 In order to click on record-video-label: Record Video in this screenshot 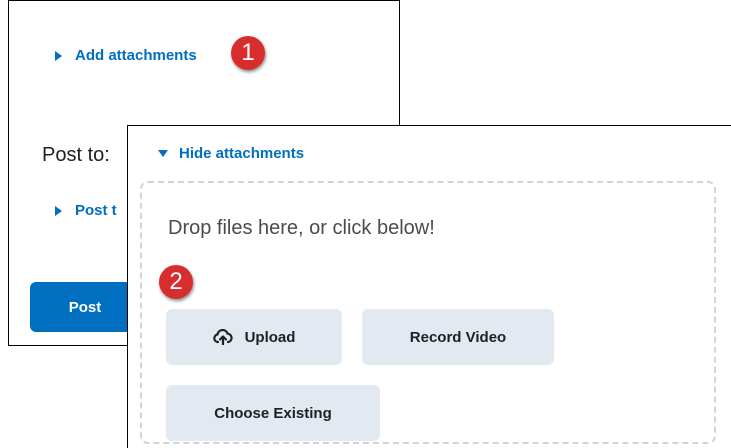, I will do `click(458, 337)`.